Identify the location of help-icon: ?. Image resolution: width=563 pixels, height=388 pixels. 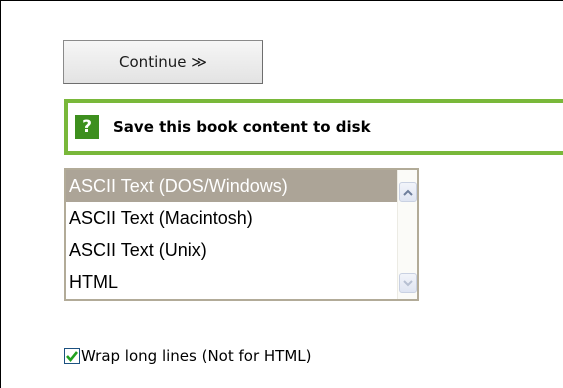
(87, 127).